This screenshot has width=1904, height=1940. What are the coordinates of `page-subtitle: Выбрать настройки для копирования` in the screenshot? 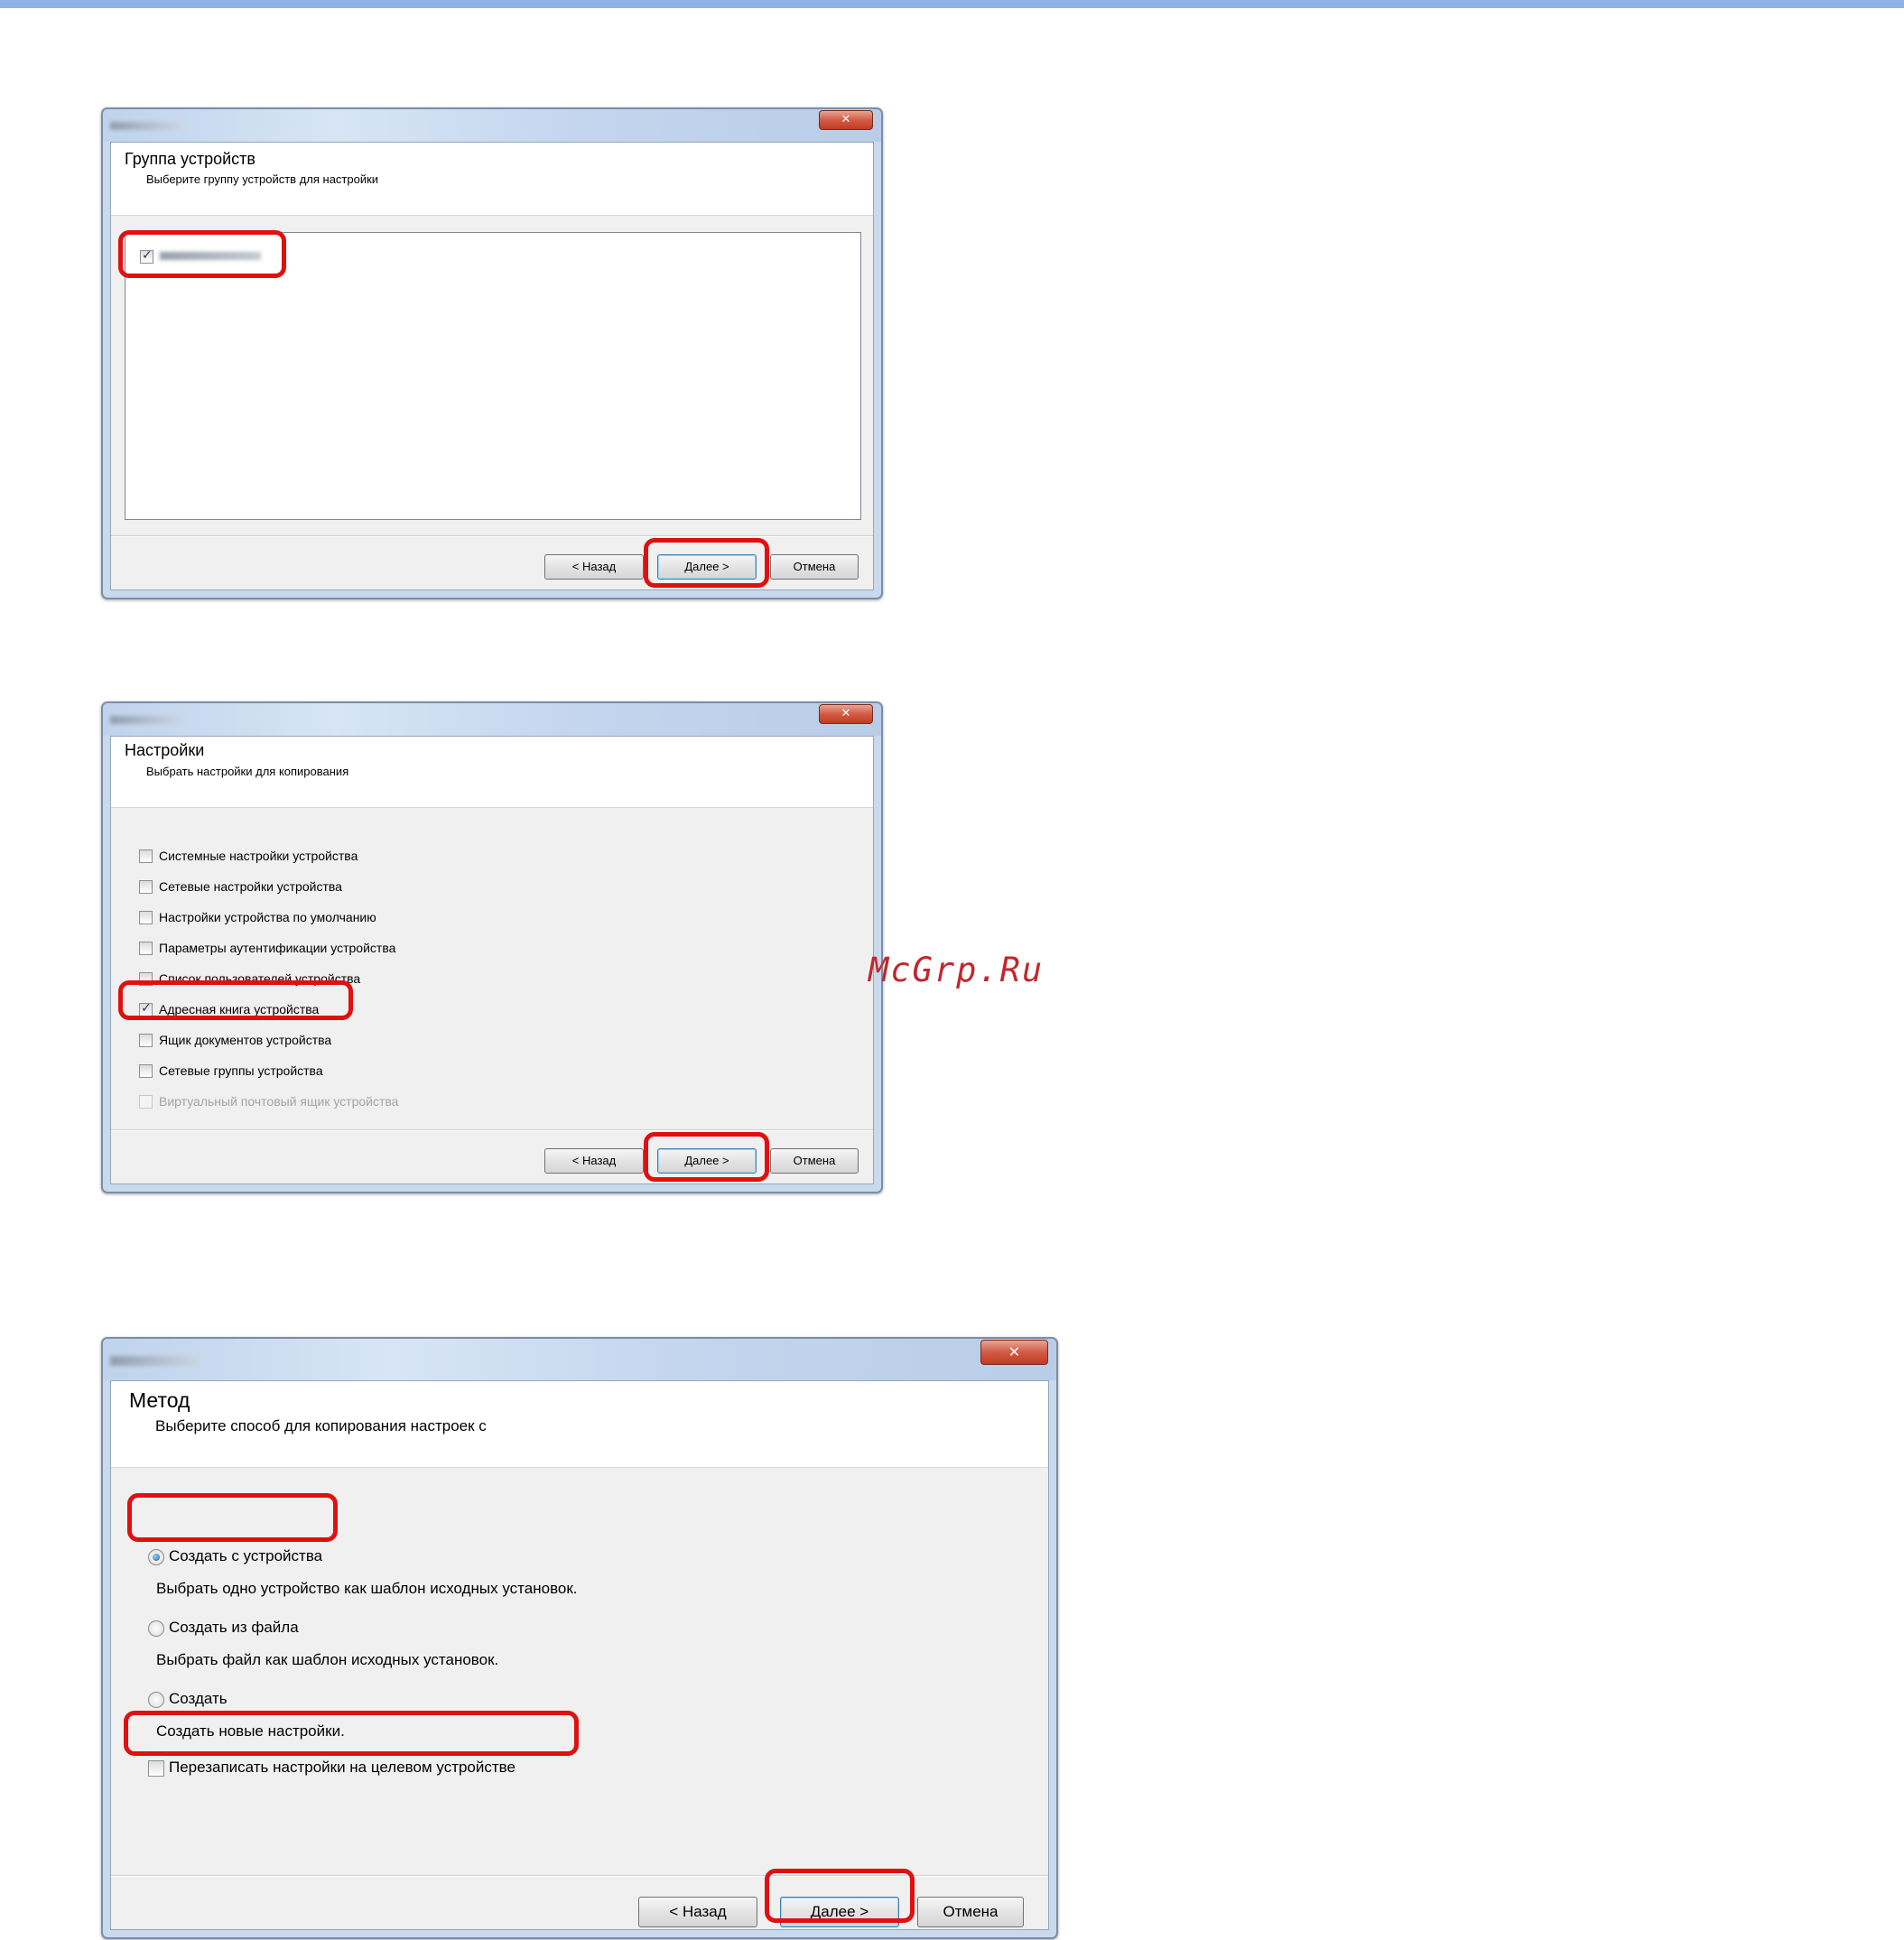 It's located at (248, 772).